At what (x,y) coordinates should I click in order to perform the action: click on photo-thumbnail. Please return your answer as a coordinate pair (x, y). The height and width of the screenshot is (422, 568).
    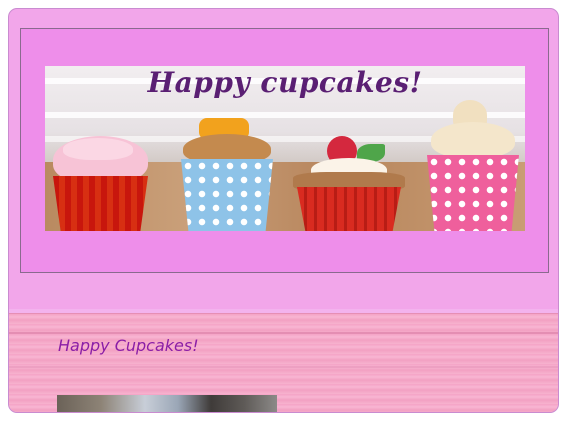
    Looking at the image, I should click on (167, 403).